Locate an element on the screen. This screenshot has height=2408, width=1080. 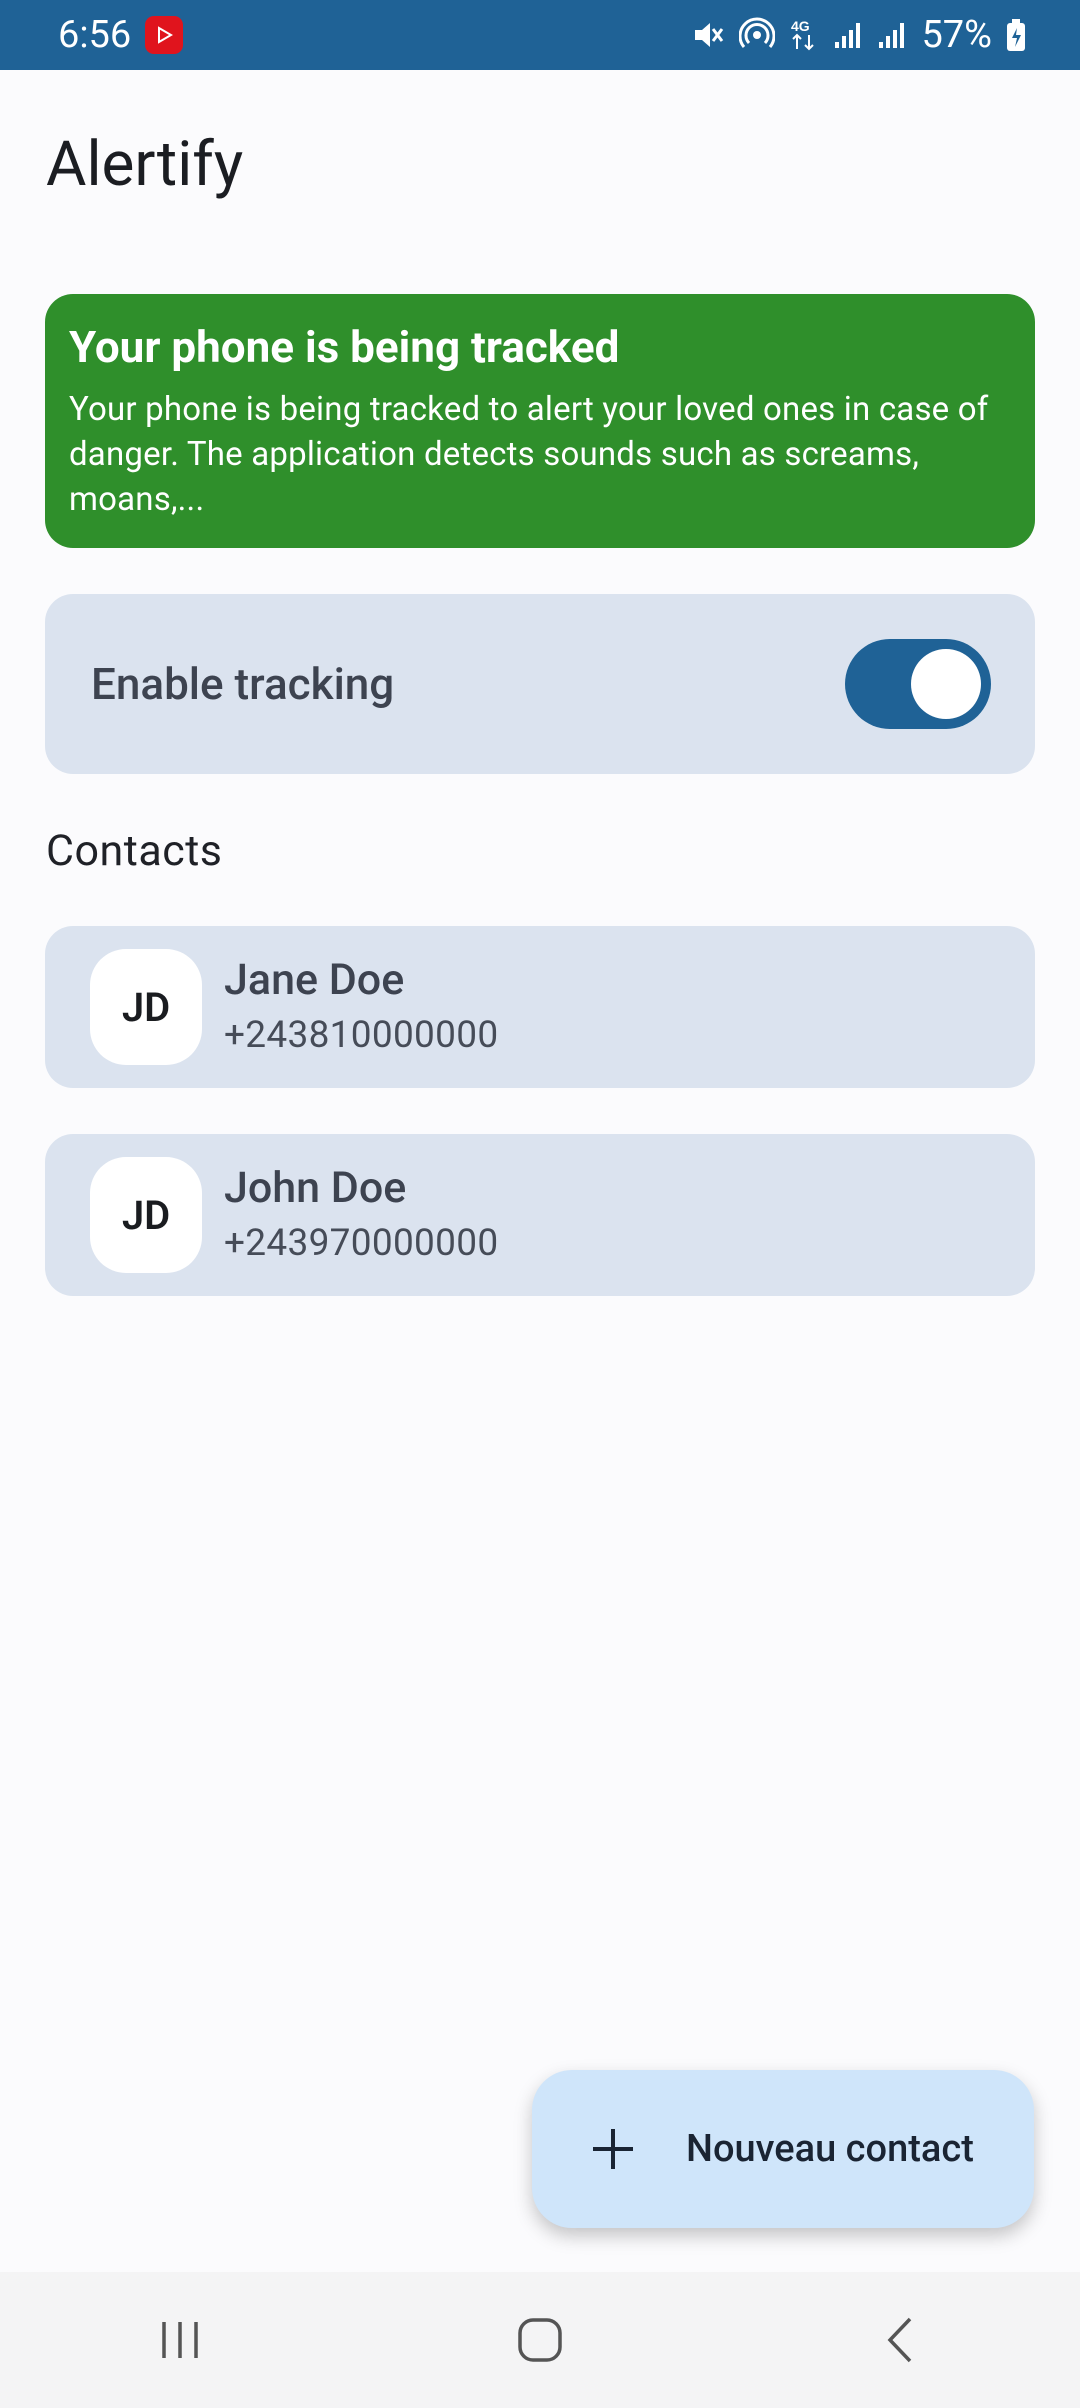
new-contact-label: Nouveau contact is located at coordinates (830, 2149).